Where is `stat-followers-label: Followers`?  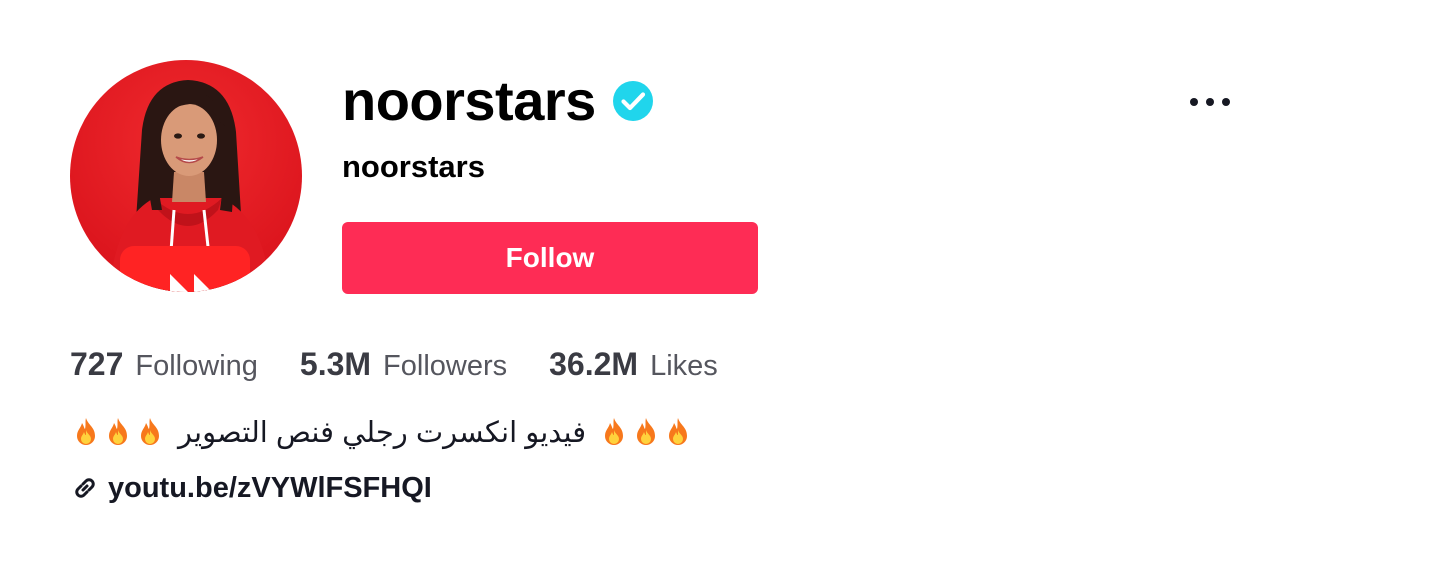 stat-followers-label: Followers is located at coordinates (445, 366).